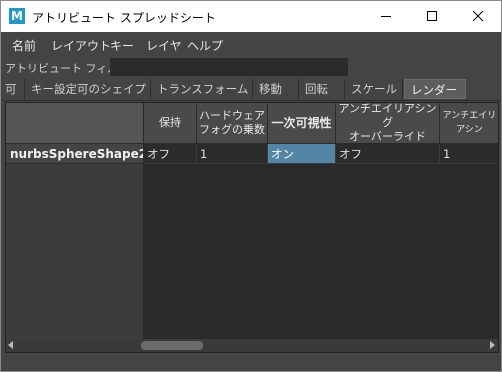 This screenshot has width=502, height=372. I want to click on menu-layers: レイヤ, so click(164, 45).